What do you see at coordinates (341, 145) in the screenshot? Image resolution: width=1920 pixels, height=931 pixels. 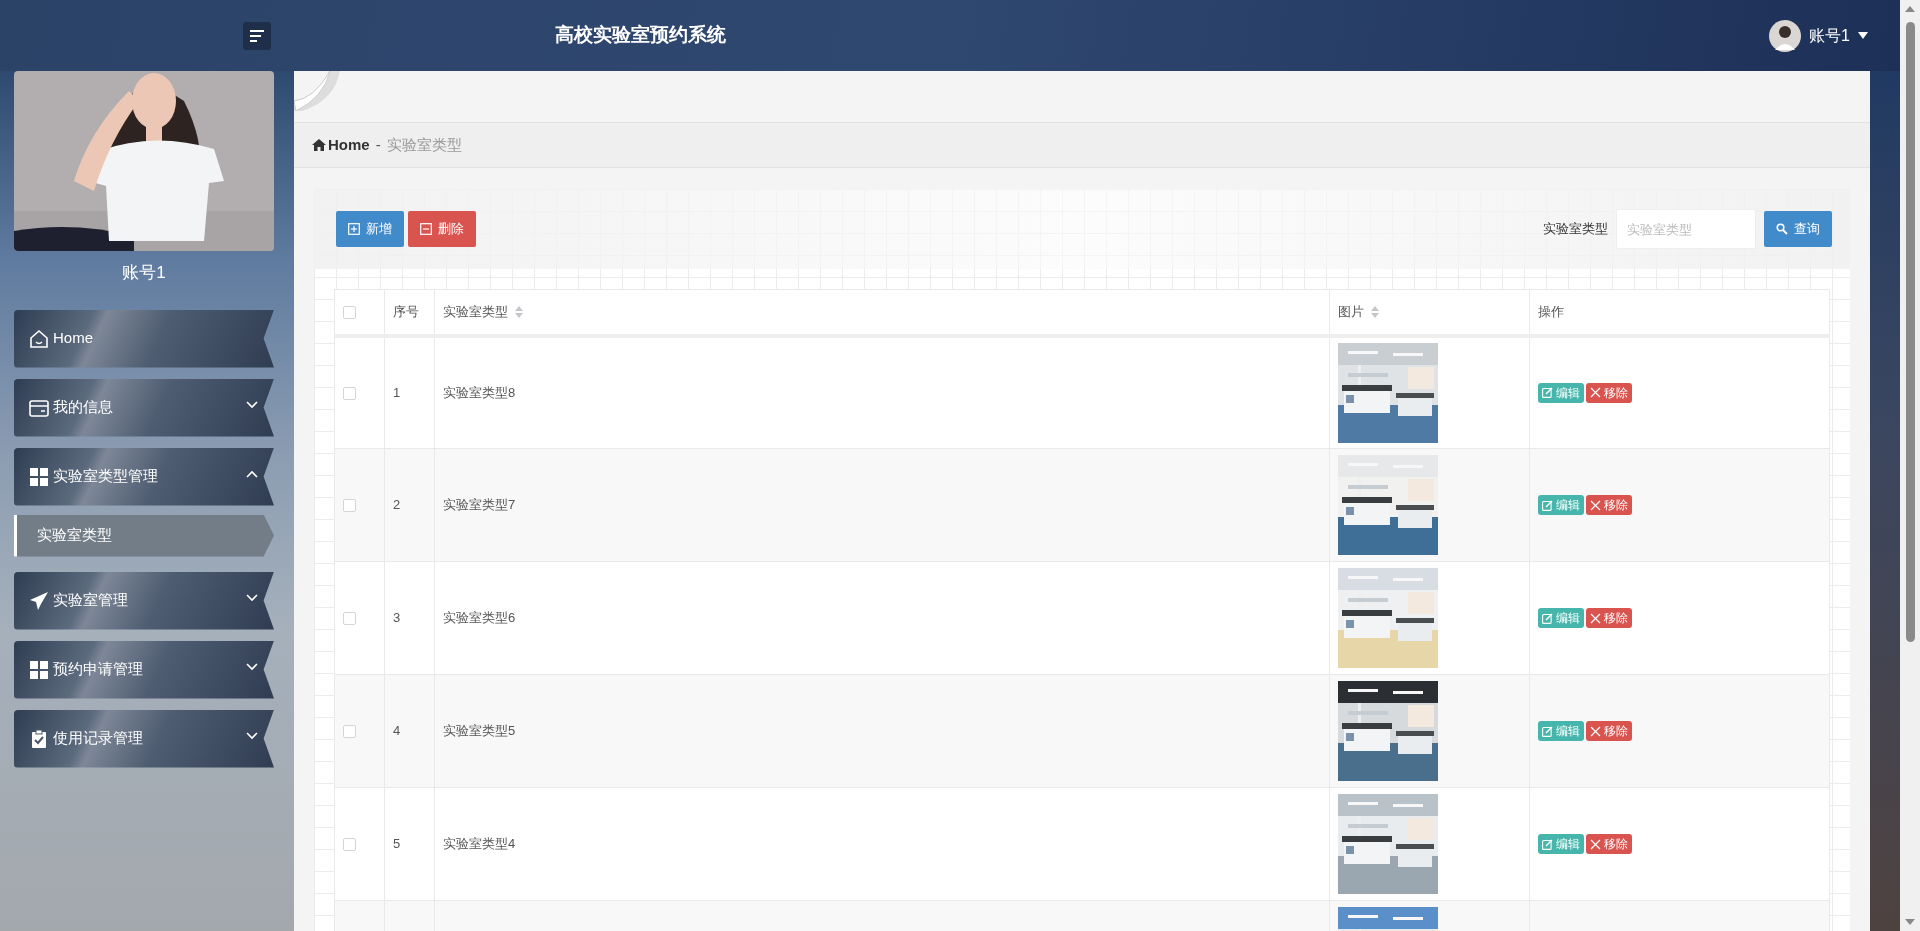 I see `breadcrumb-link: Home` at bounding box center [341, 145].